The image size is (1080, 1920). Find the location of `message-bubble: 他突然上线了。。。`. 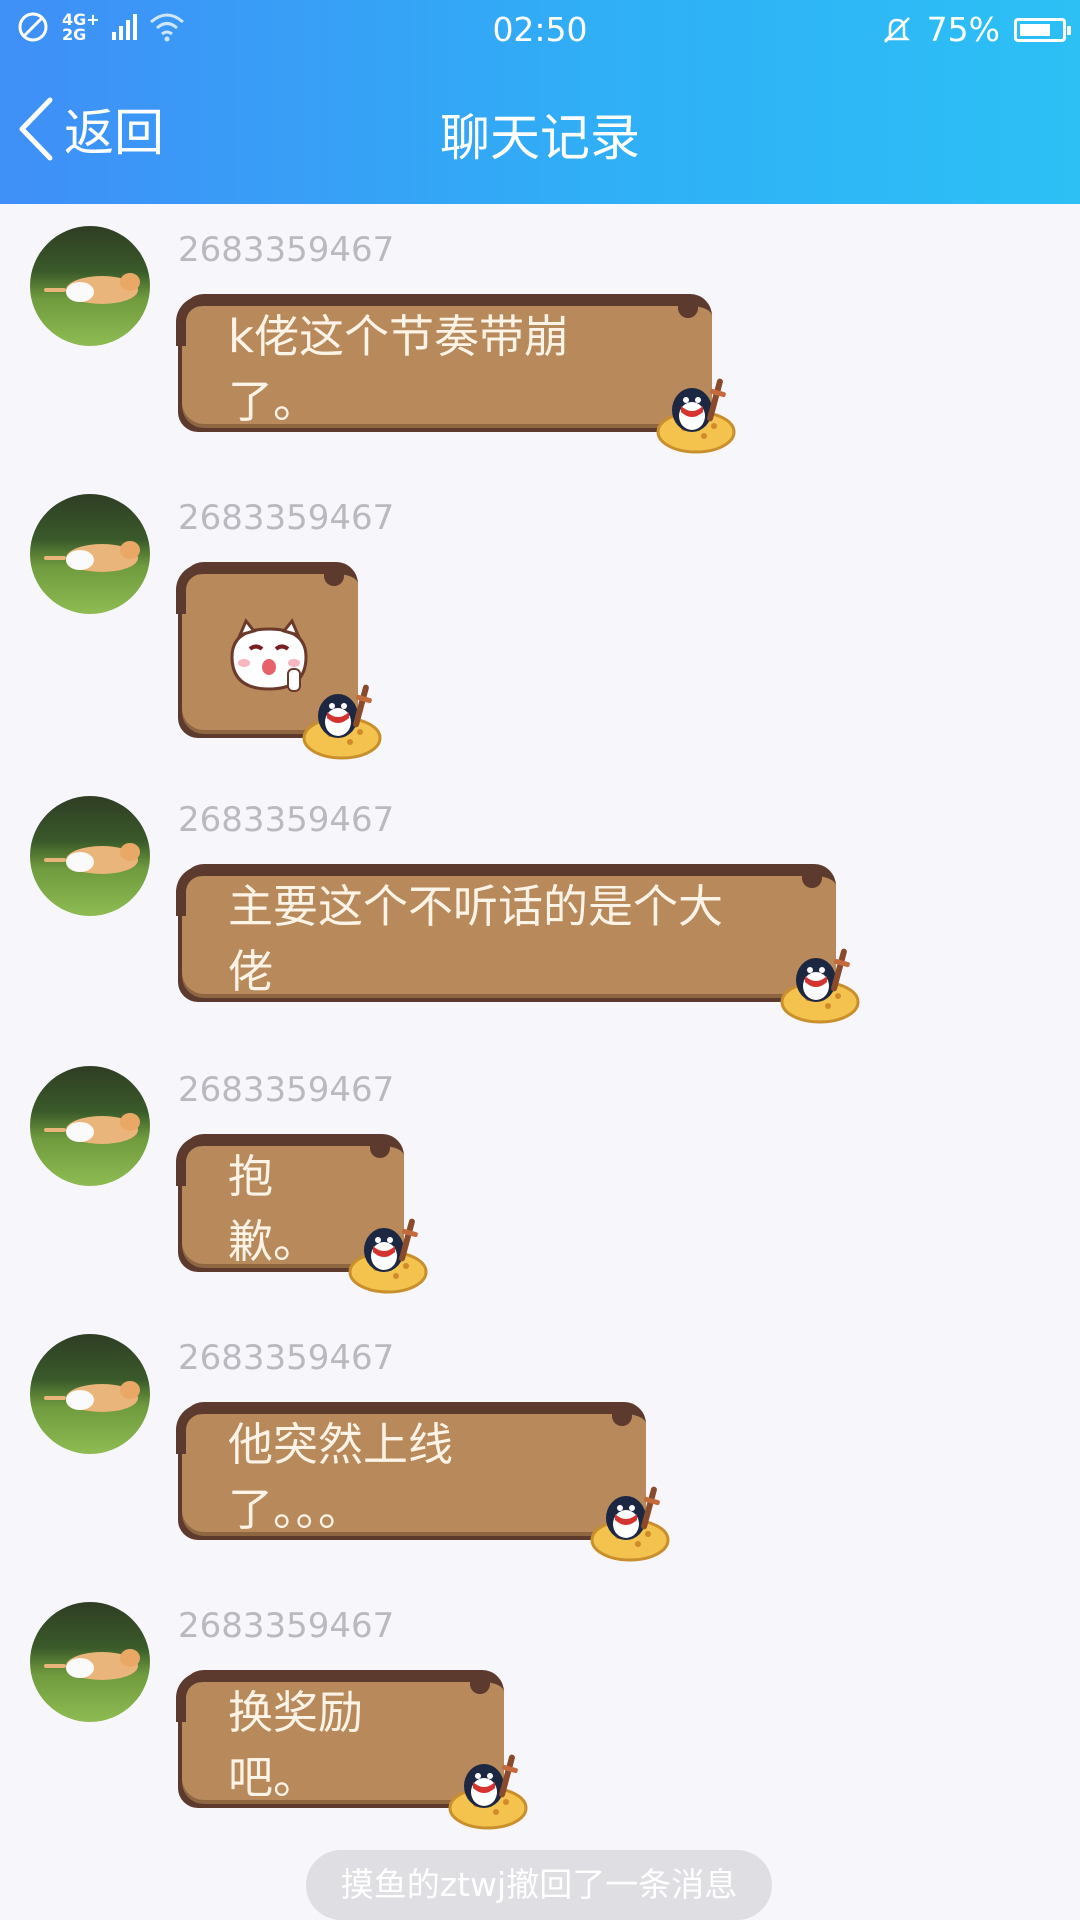

message-bubble: 他突然上线了。。。 is located at coordinates (423, 1482).